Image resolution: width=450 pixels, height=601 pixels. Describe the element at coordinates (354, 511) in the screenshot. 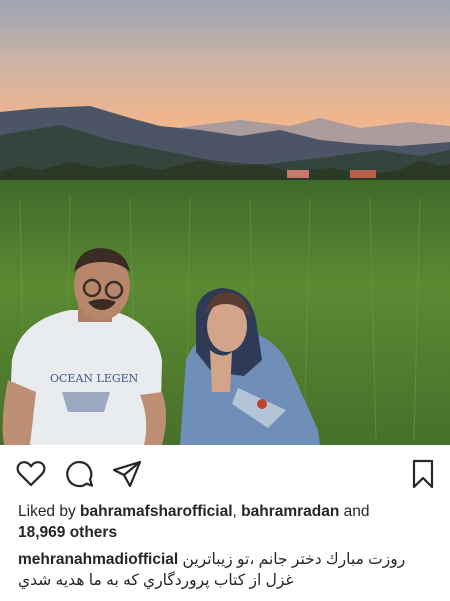

I see `likes-conjunction: and` at that location.